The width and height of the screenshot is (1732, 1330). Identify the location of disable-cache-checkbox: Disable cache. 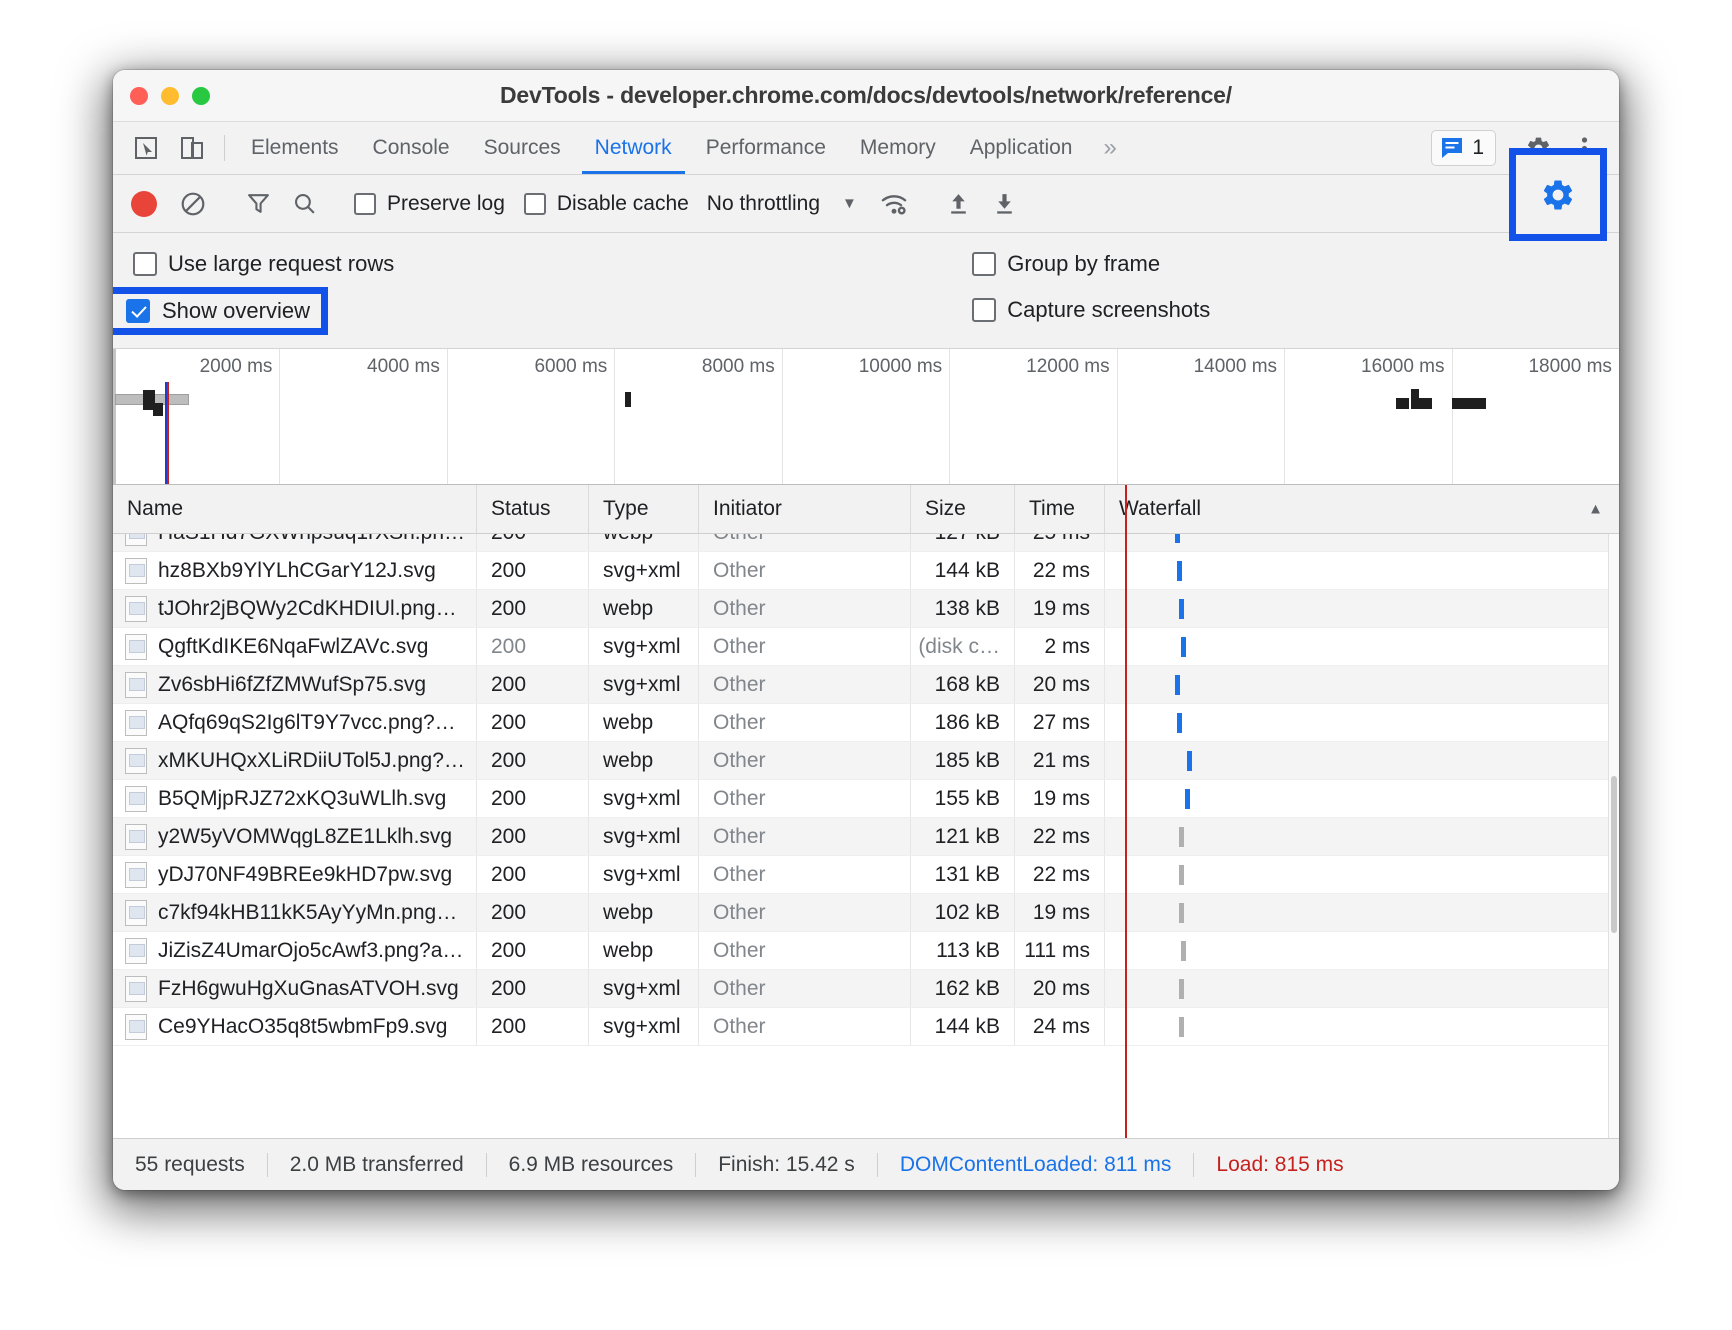
(606, 204).